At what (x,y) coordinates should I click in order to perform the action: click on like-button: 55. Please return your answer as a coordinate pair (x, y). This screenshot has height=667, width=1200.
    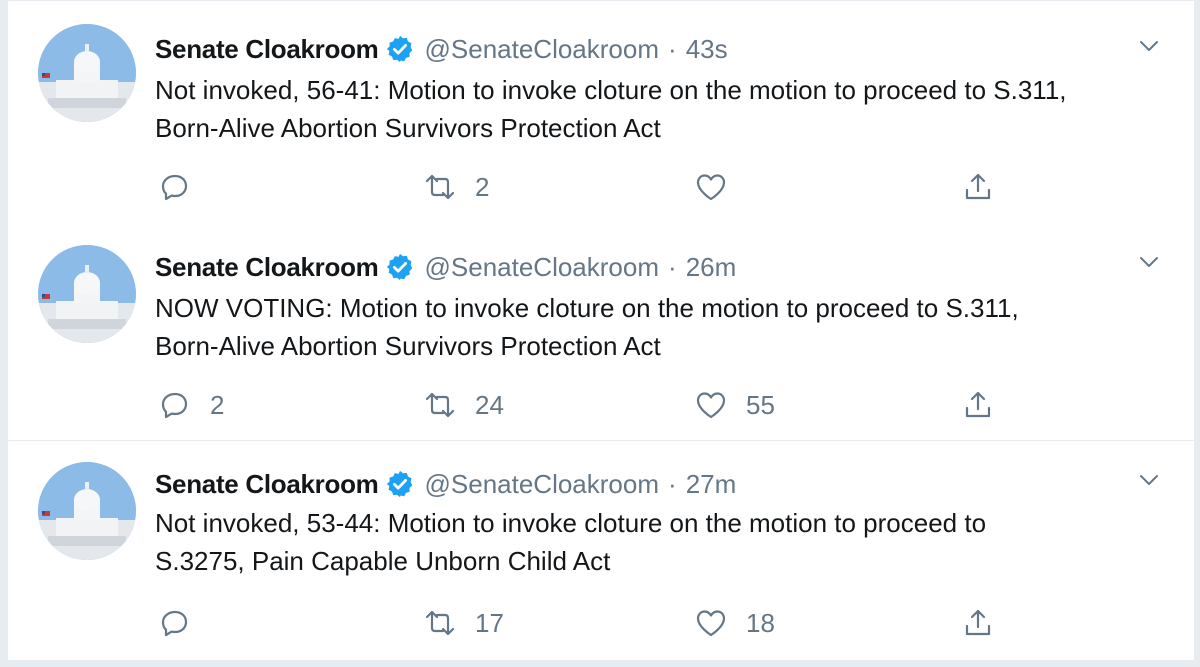
    Looking at the image, I should click on (734, 405).